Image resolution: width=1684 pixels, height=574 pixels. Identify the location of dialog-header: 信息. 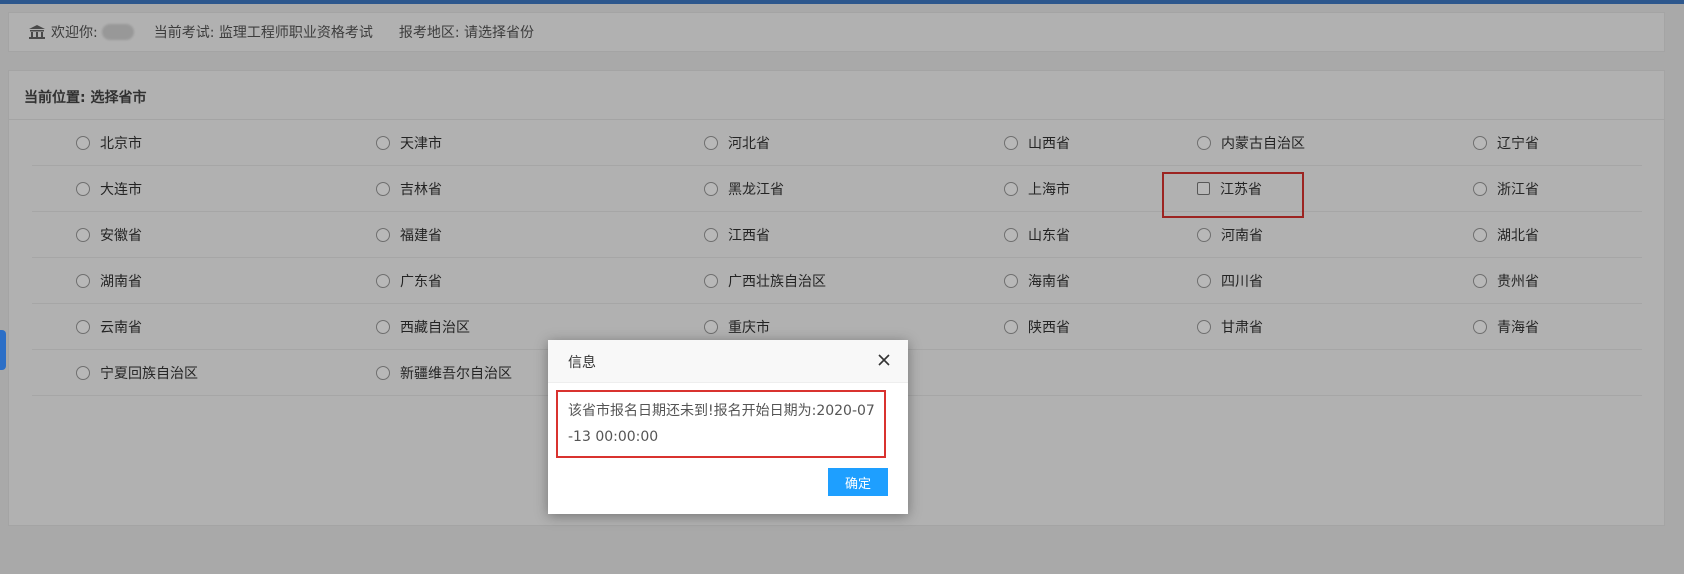
(728, 361).